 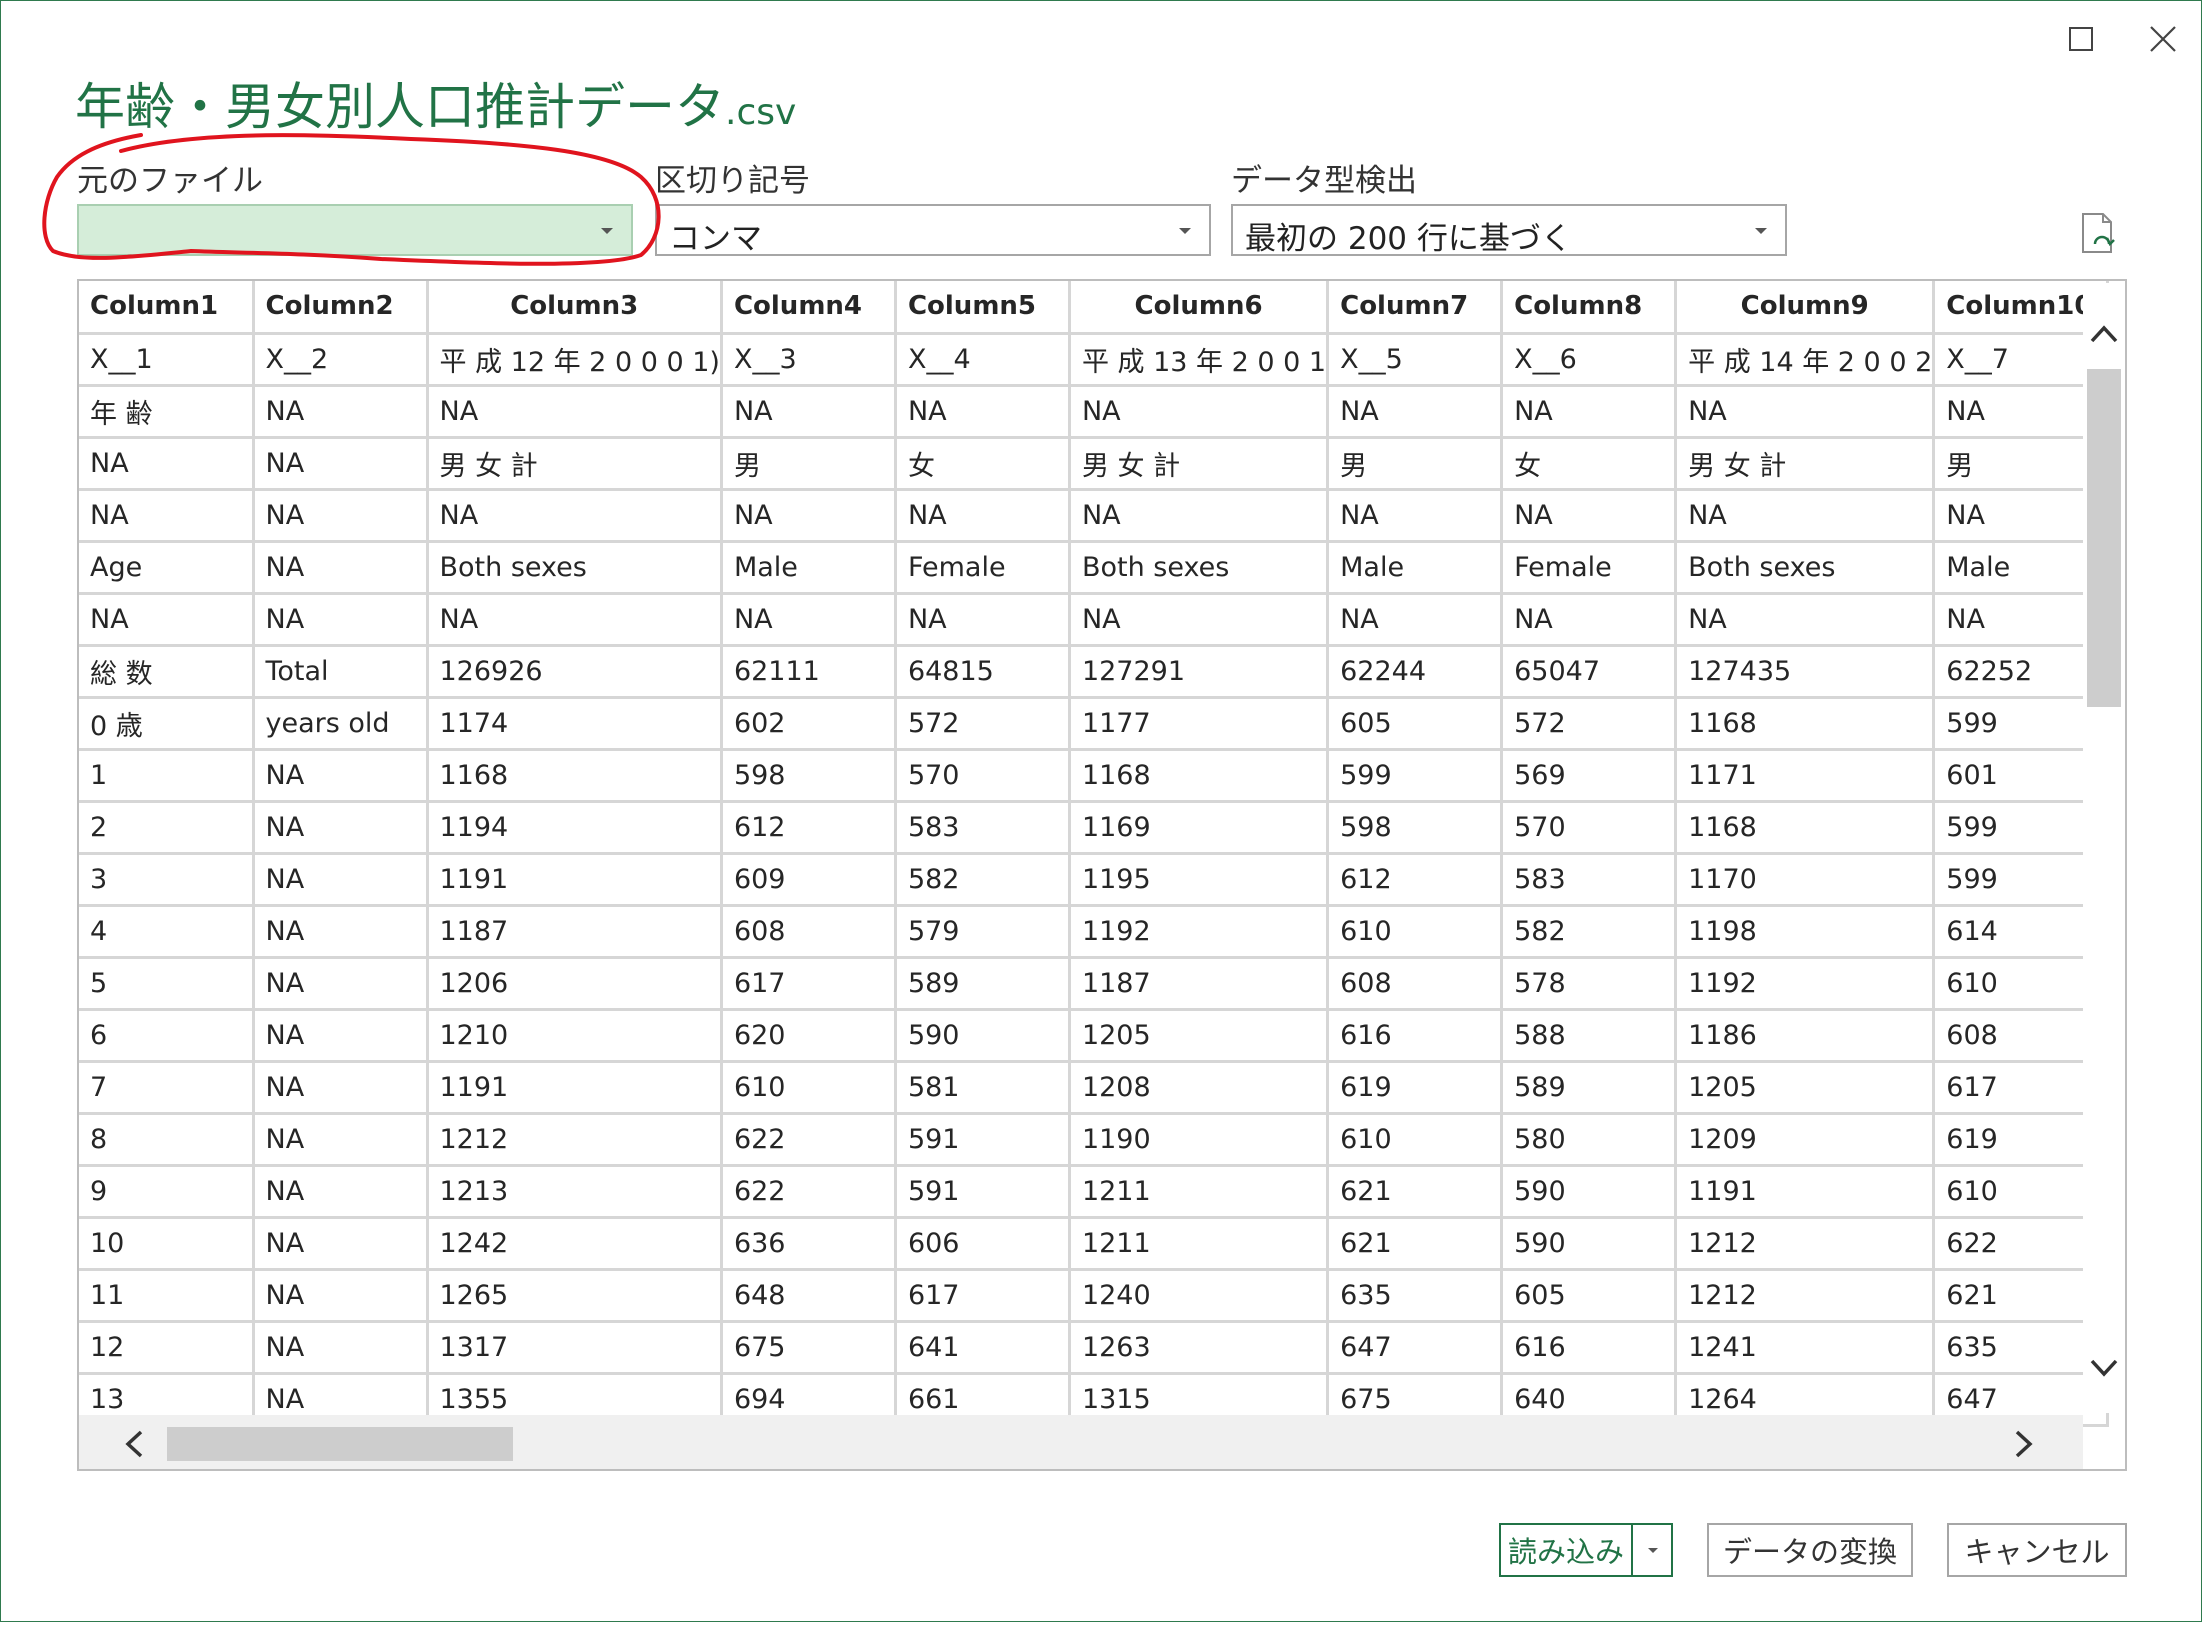 What do you see at coordinates (1652, 1550) in the screenshot?
I see `load-options-button` at bounding box center [1652, 1550].